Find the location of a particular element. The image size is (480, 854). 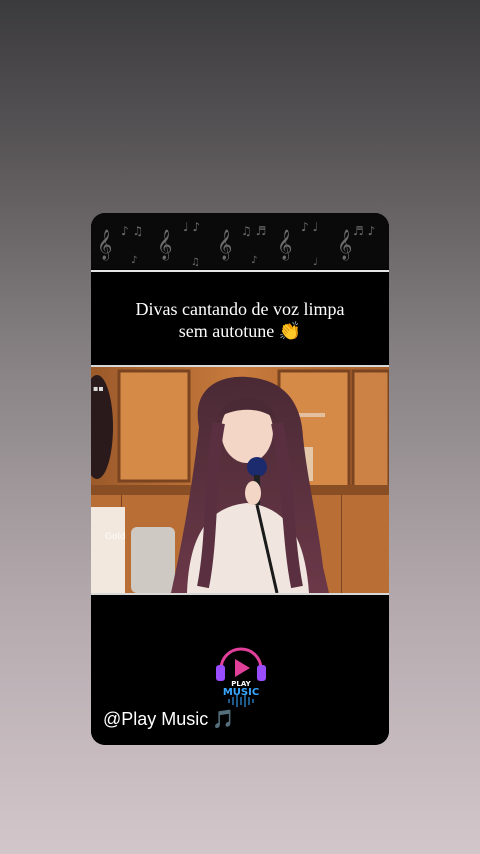

music-notes-icon: 𝄞 𝄞 𝄞 𝄞 𝄞 ♪ ♫ ♩ ♪ ♫ ♬ ♪ ♩ ♬ ♪ ♪ ♫ ♪ ♩ is located at coordinates (236, 244).